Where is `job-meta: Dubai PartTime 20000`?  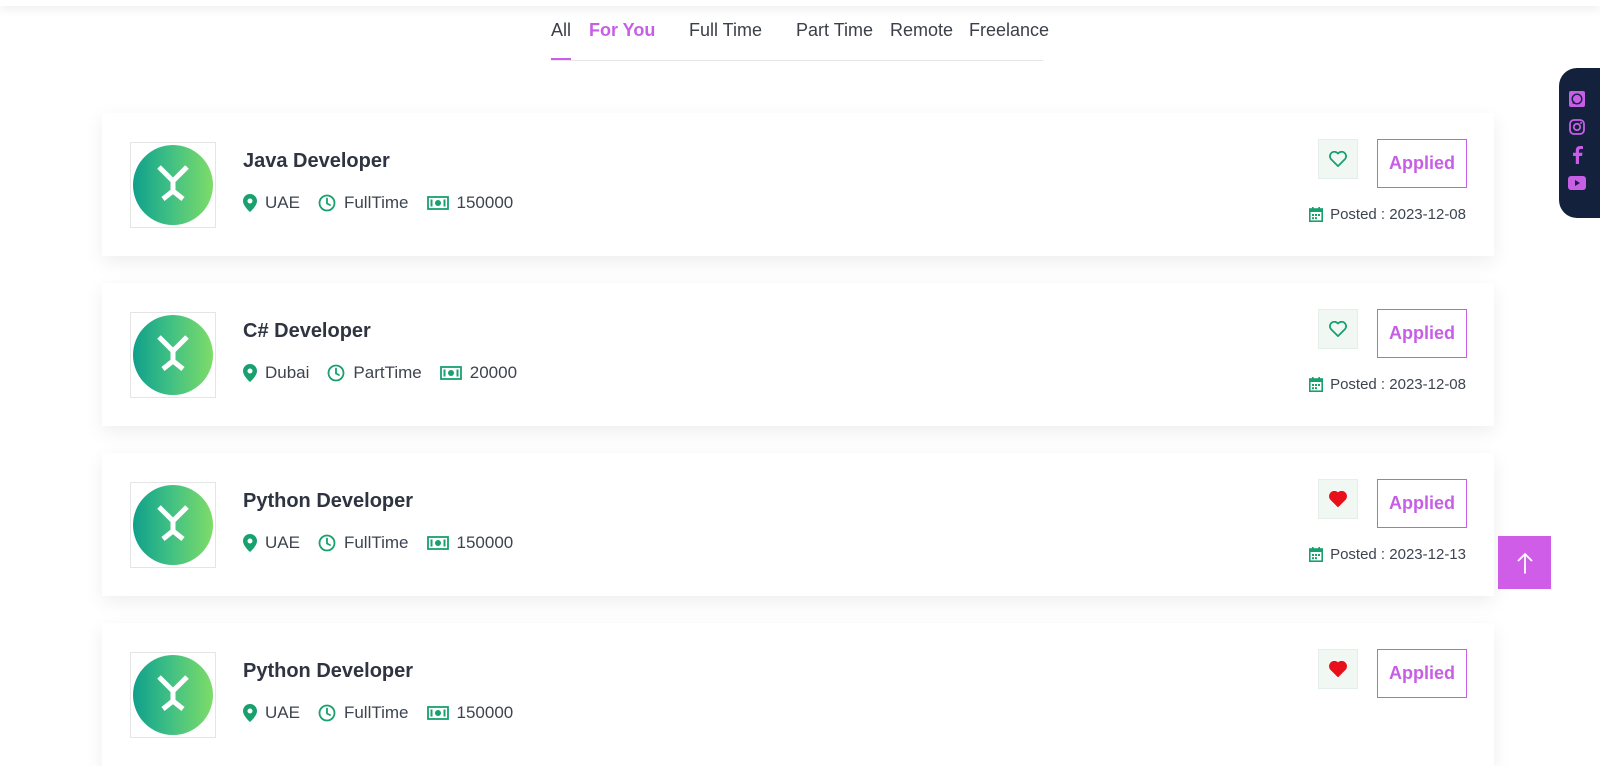
job-meta: Dubai PartTime 20000 is located at coordinates (389, 373).